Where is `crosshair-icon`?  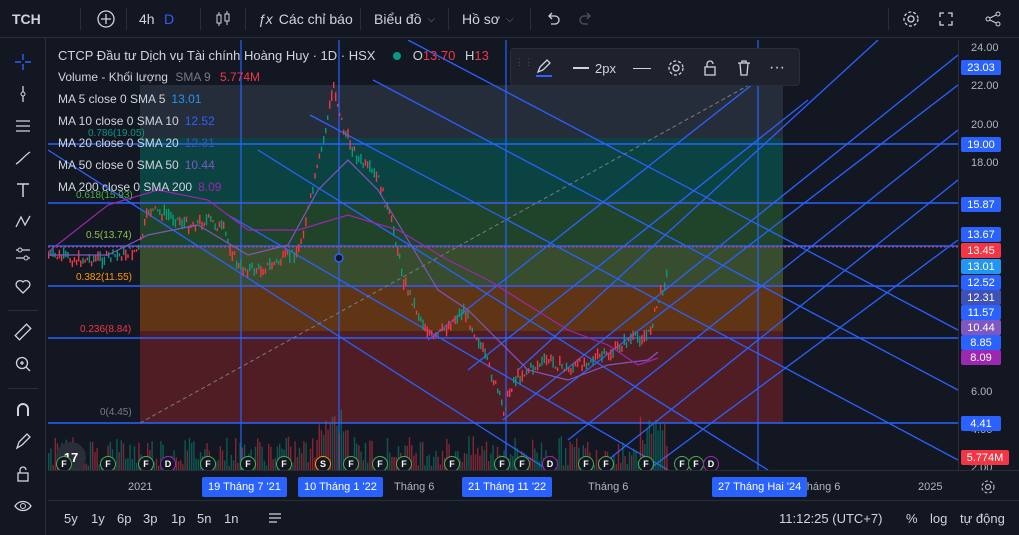 crosshair-icon is located at coordinates (23, 62).